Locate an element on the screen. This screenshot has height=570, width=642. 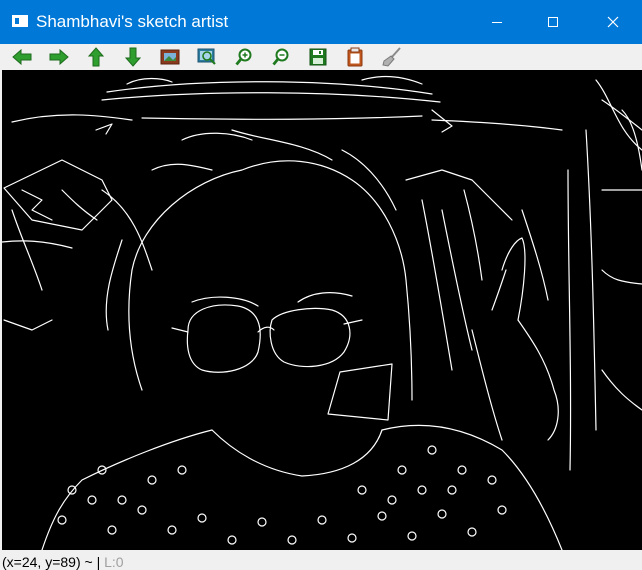
floppy-disk-icon is located at coordinates (318, 57).